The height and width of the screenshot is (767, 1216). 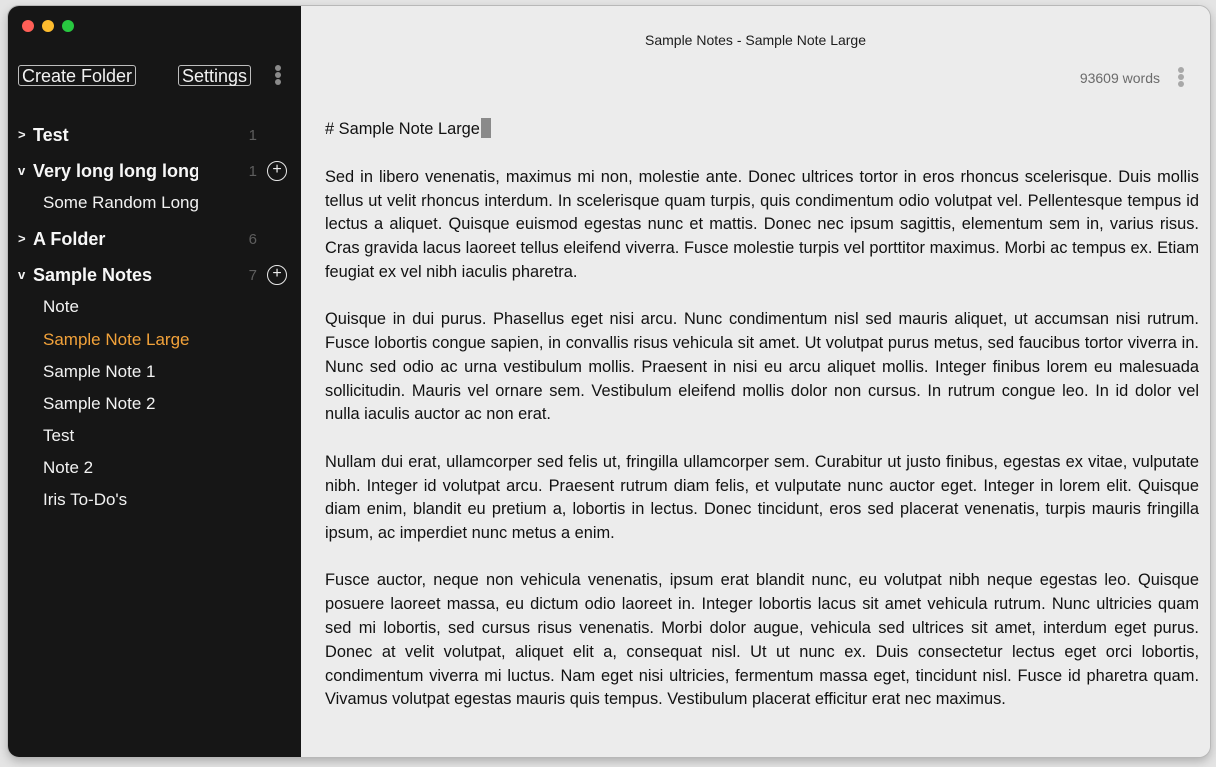 I want to click on note-item-active: Sample Note Large, so click(x=154, y=340).